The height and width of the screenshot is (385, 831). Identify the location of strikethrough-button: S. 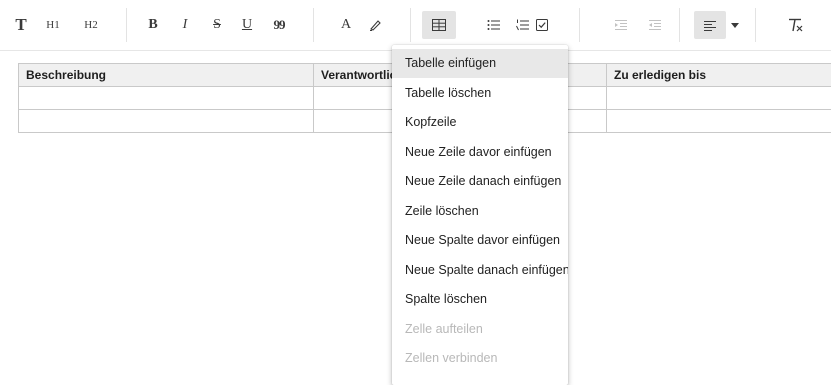
(217, 25).